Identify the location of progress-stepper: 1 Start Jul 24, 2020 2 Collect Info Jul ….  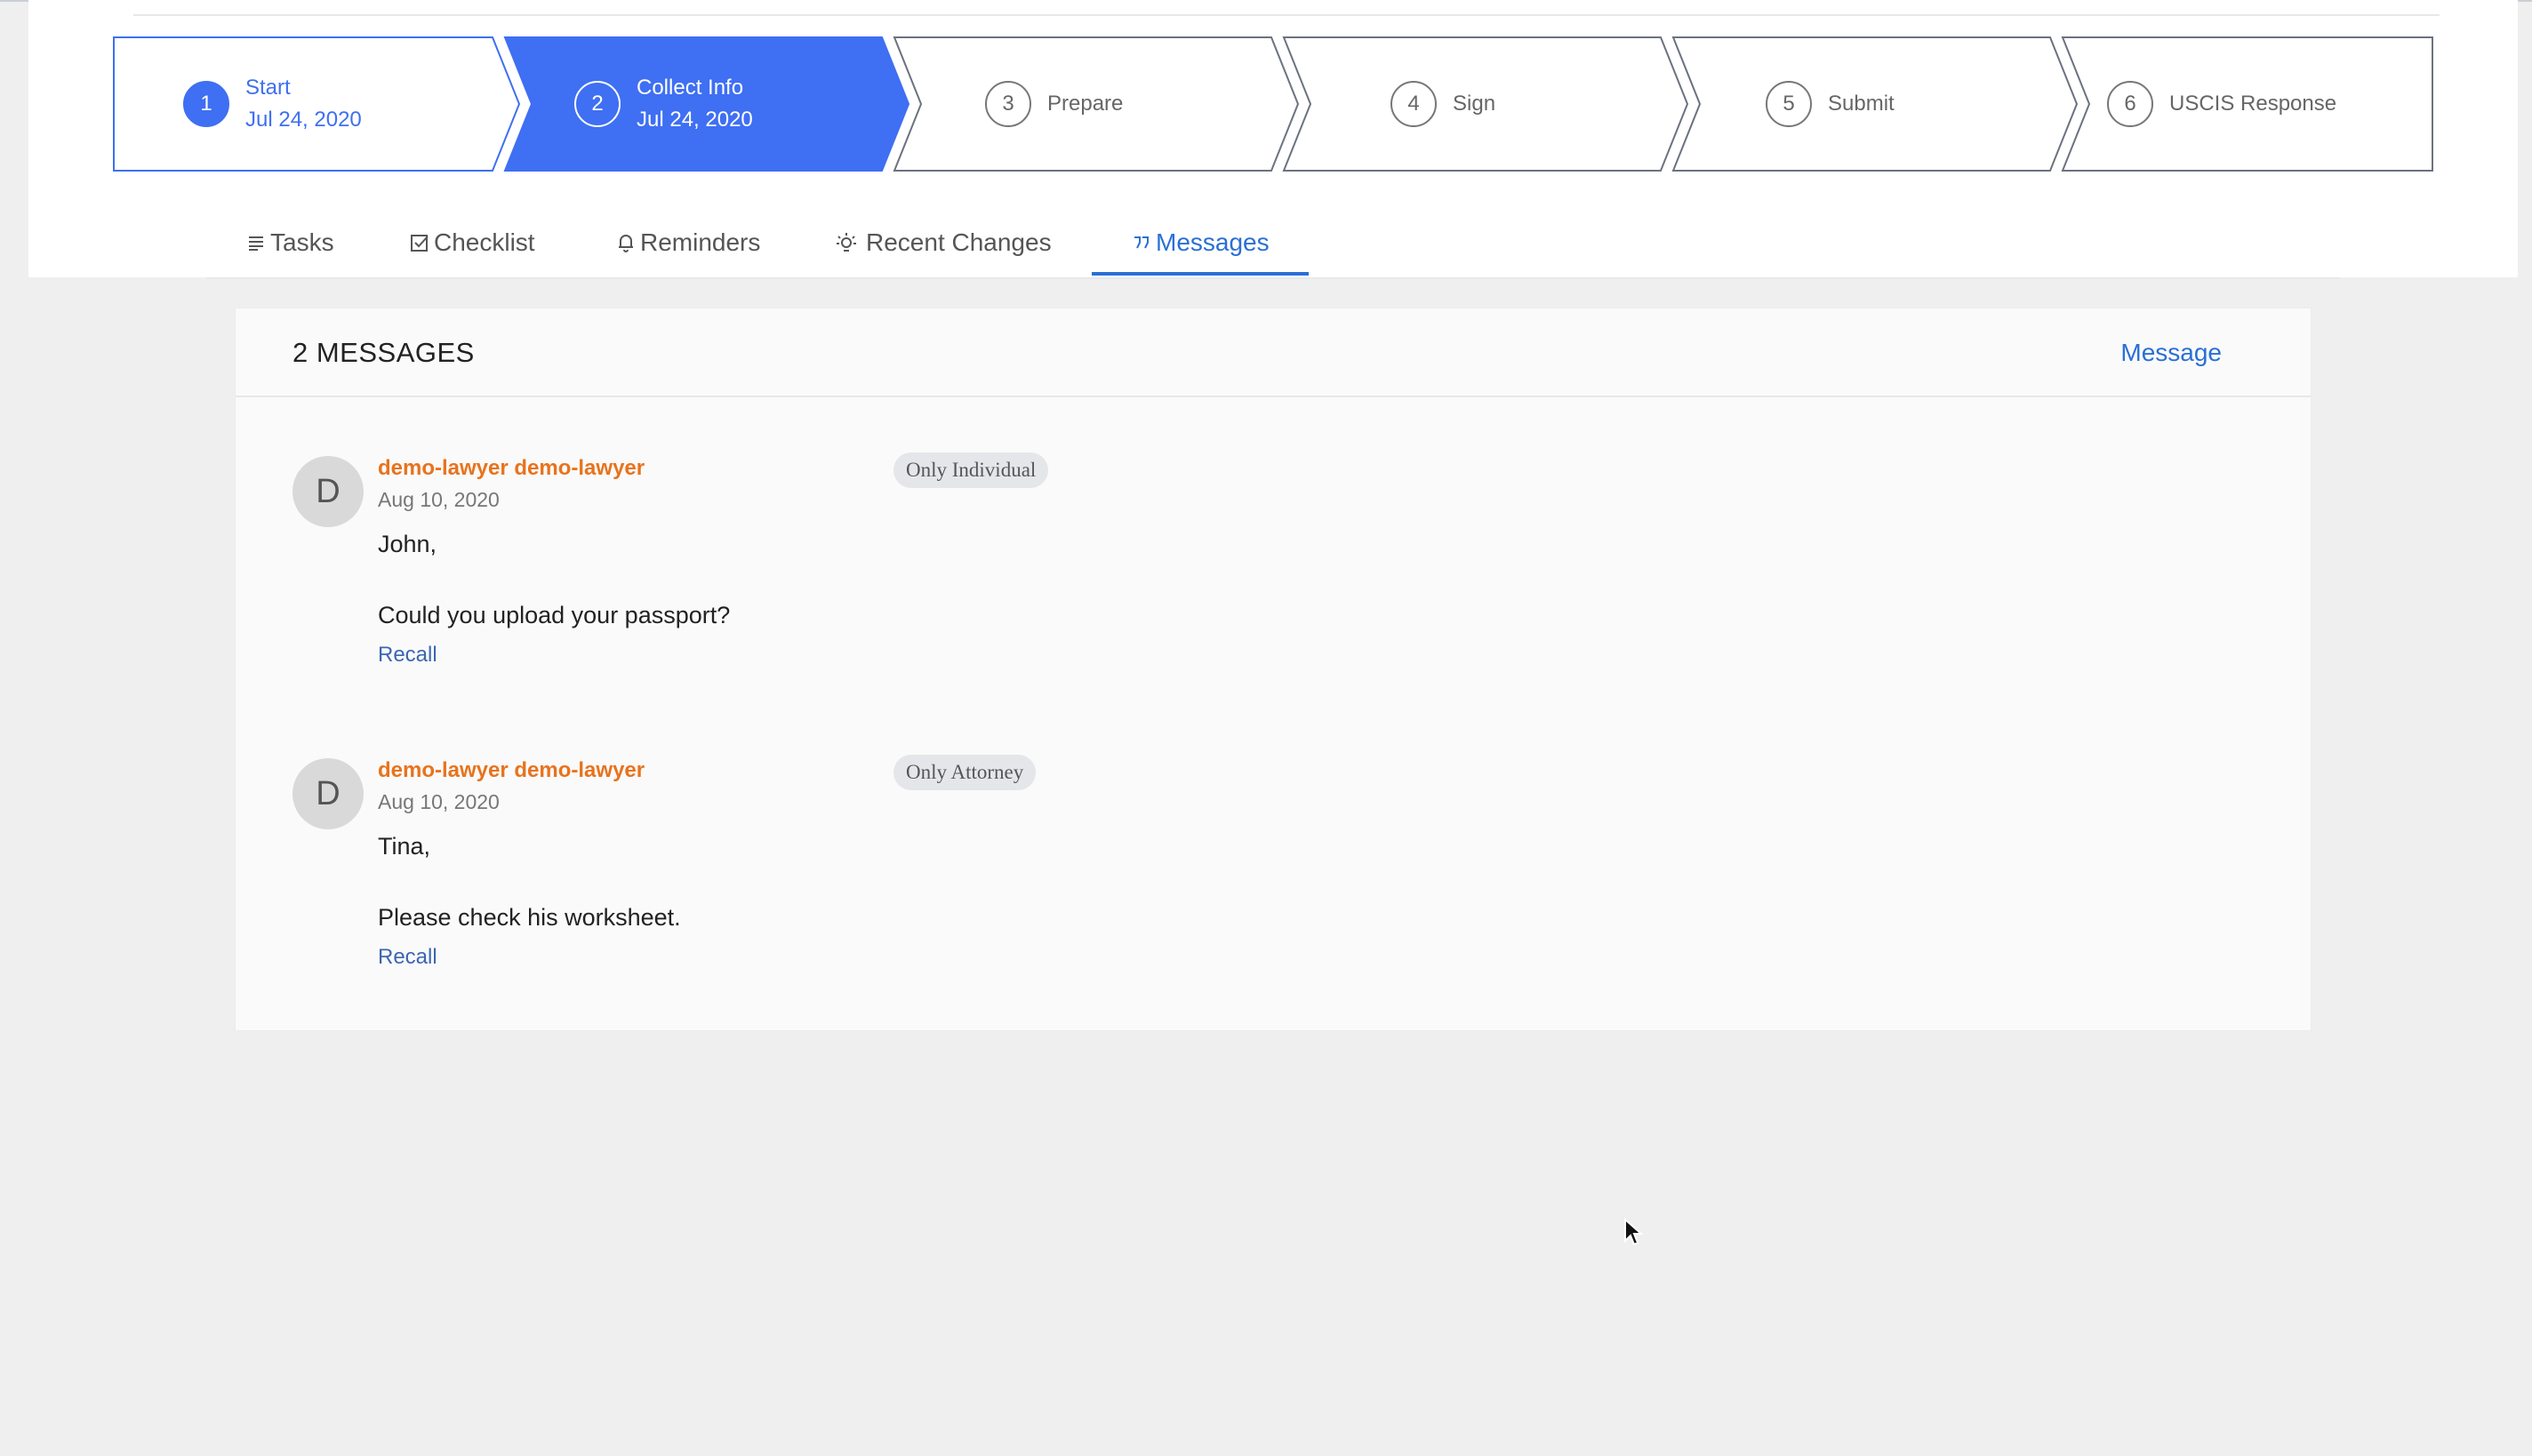
(1273, 104).